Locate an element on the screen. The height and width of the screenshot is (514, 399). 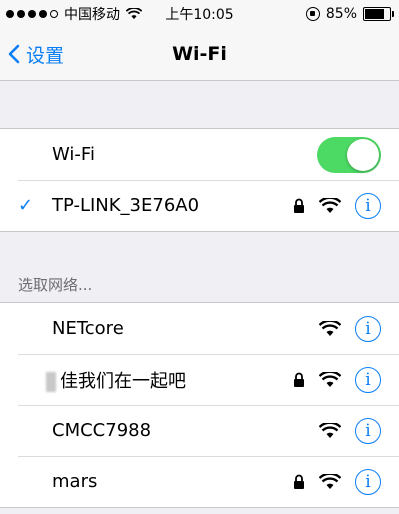
network-row-together: 佳我们在一起吧 i is located at coordinates (199, 379).